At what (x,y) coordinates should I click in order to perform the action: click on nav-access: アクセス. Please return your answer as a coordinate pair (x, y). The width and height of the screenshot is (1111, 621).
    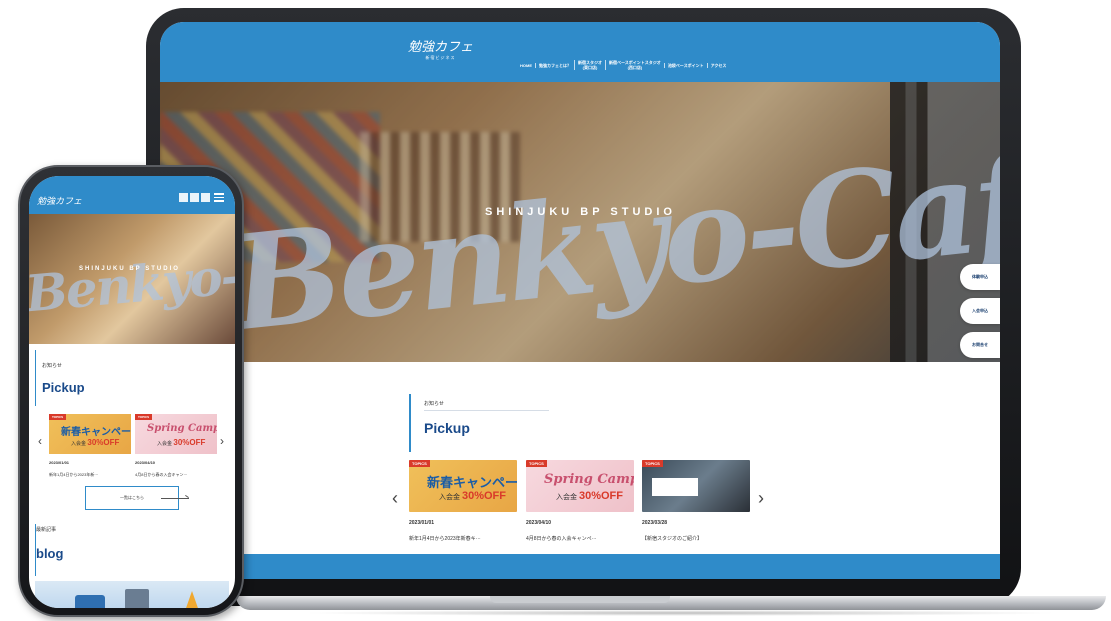
    Looking at the image, I should click on (718, 65).